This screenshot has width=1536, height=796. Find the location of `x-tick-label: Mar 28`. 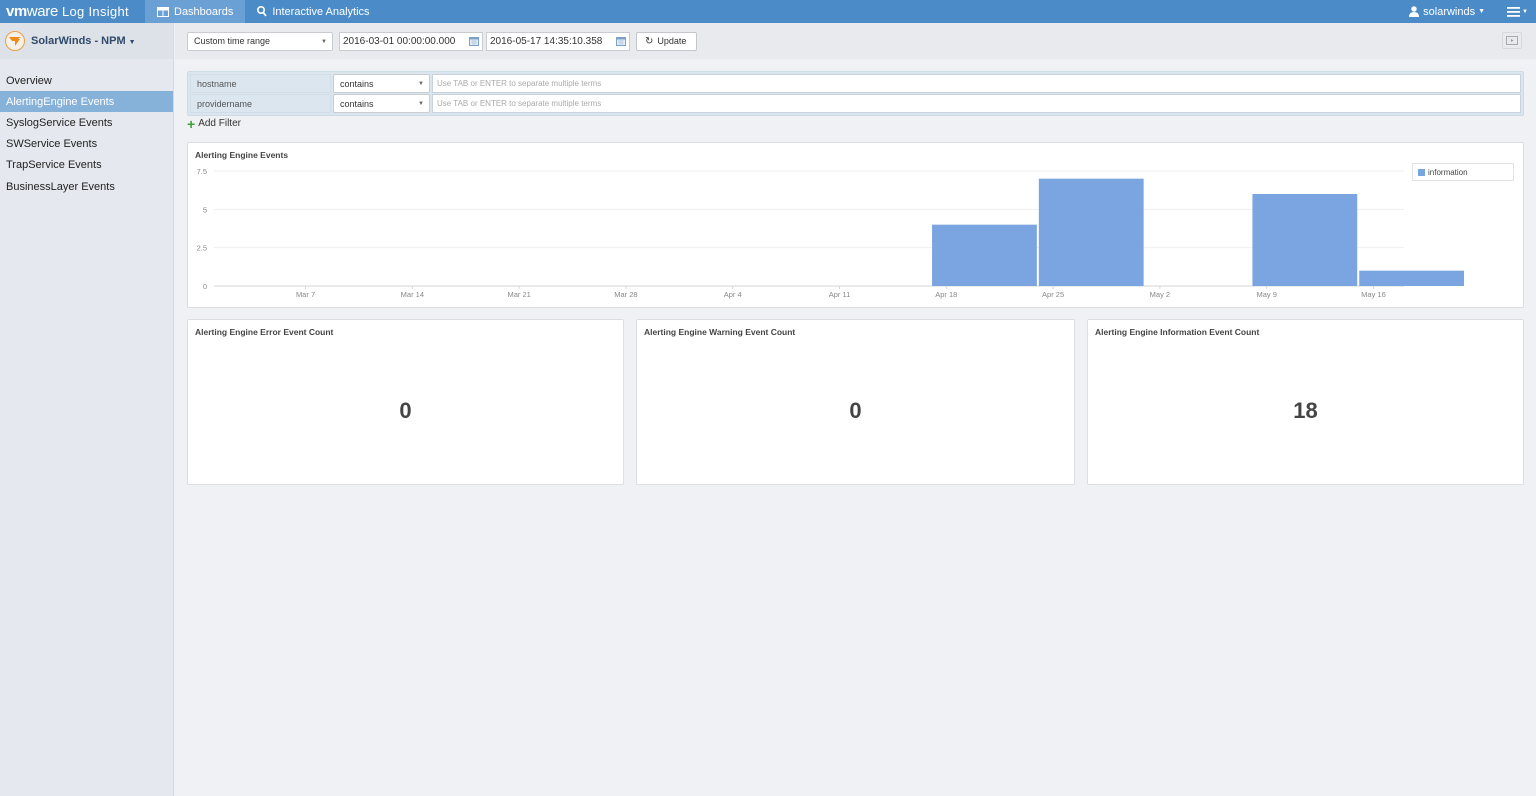

x-tick-label: Mar 28 is located at coordinates (625, 294).